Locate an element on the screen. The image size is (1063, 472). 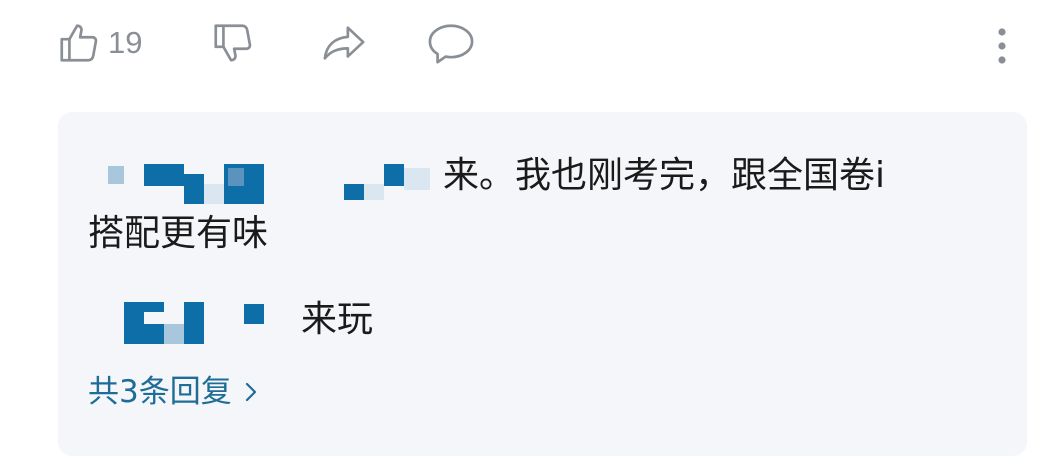
share-icon is located at coordinates (344, 43).